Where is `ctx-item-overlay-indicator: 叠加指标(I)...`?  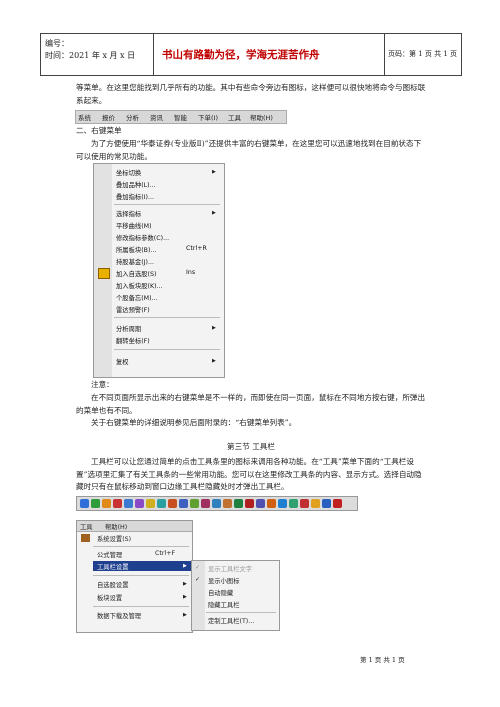
ctx-item-overlay-indicator: 叠加指标(I)... is located at coordinates (135, 197).